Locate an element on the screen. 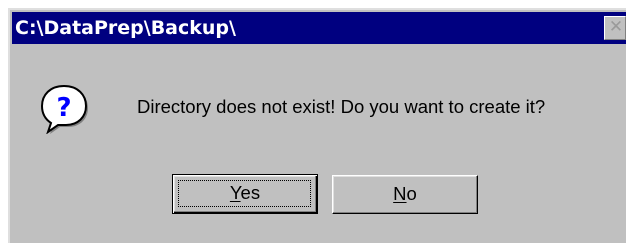 The width and height of the screenshot is (626, 243). no-label: o is located at coordinates (411, 193).